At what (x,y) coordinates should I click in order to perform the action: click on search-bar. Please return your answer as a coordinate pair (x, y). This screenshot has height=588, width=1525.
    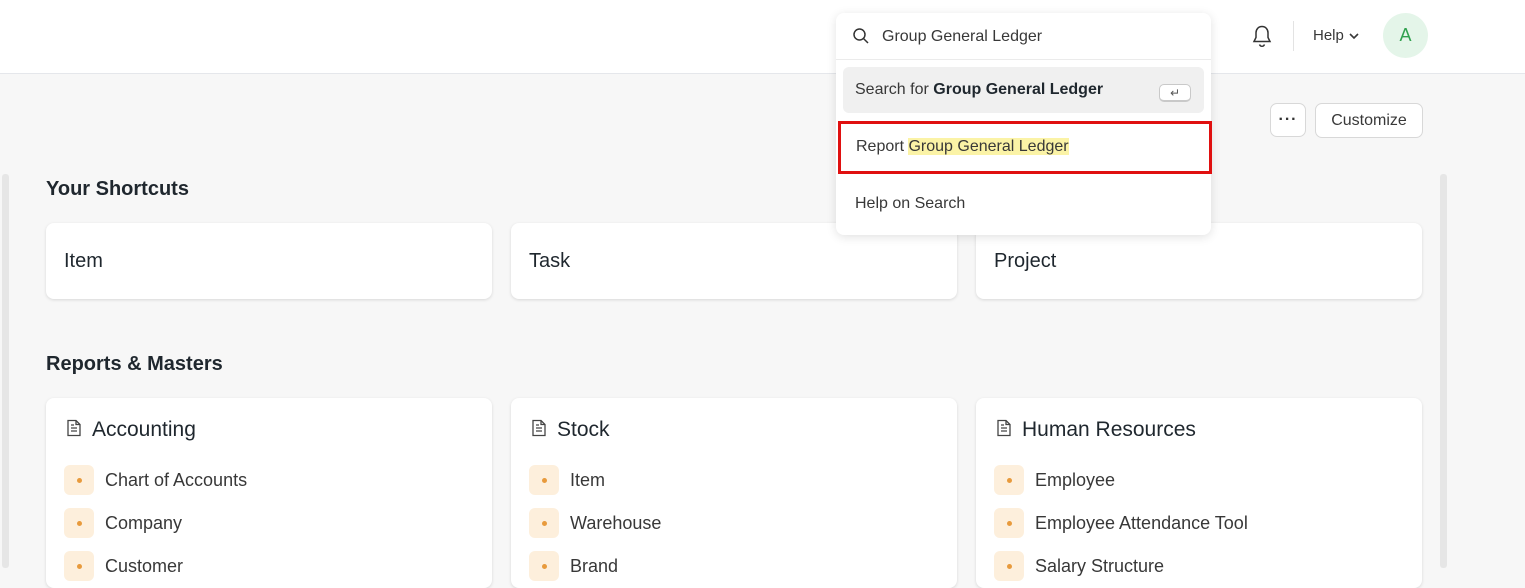
    Looking at the image, I should click on (1023, 36).